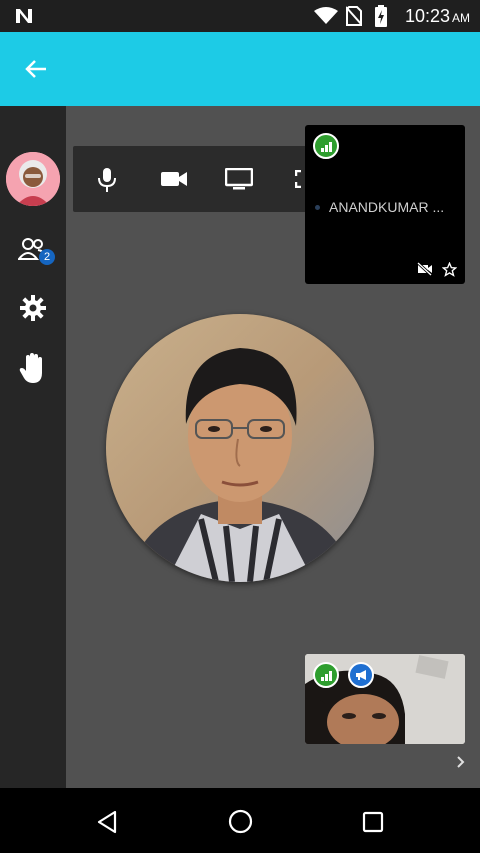  What do you see at coordinates (381, 16) in the screenshot?
I see `battery-charging-icon` at bounding box center [381, 16].